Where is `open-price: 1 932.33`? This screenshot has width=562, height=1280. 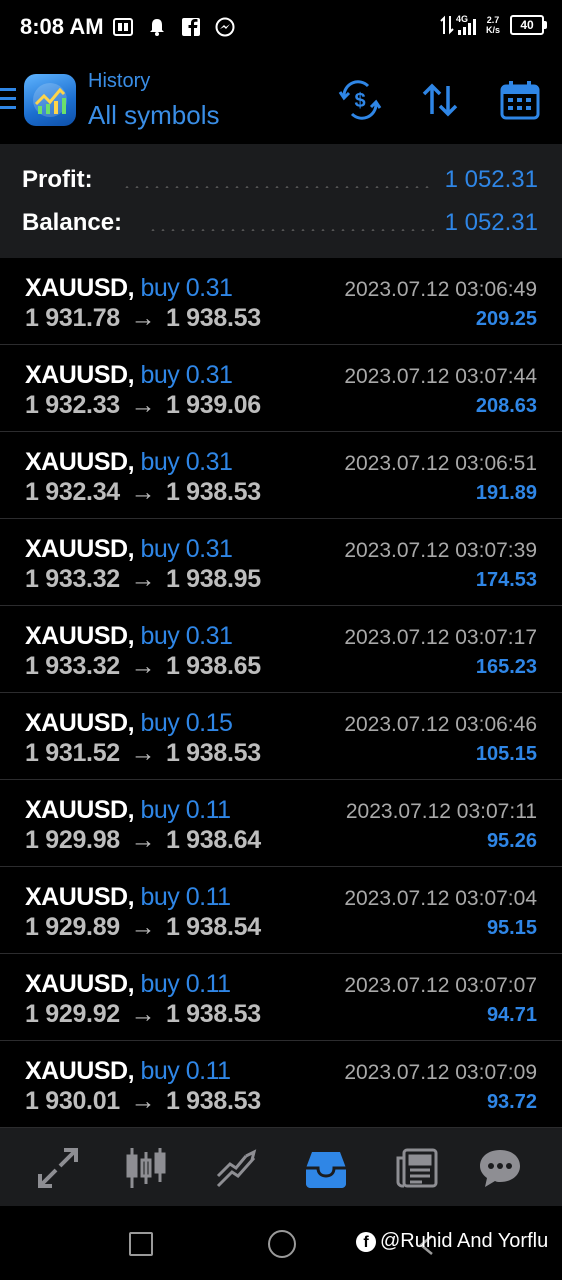
open-price: 1 932.33 is located at coordinates (72, 405).